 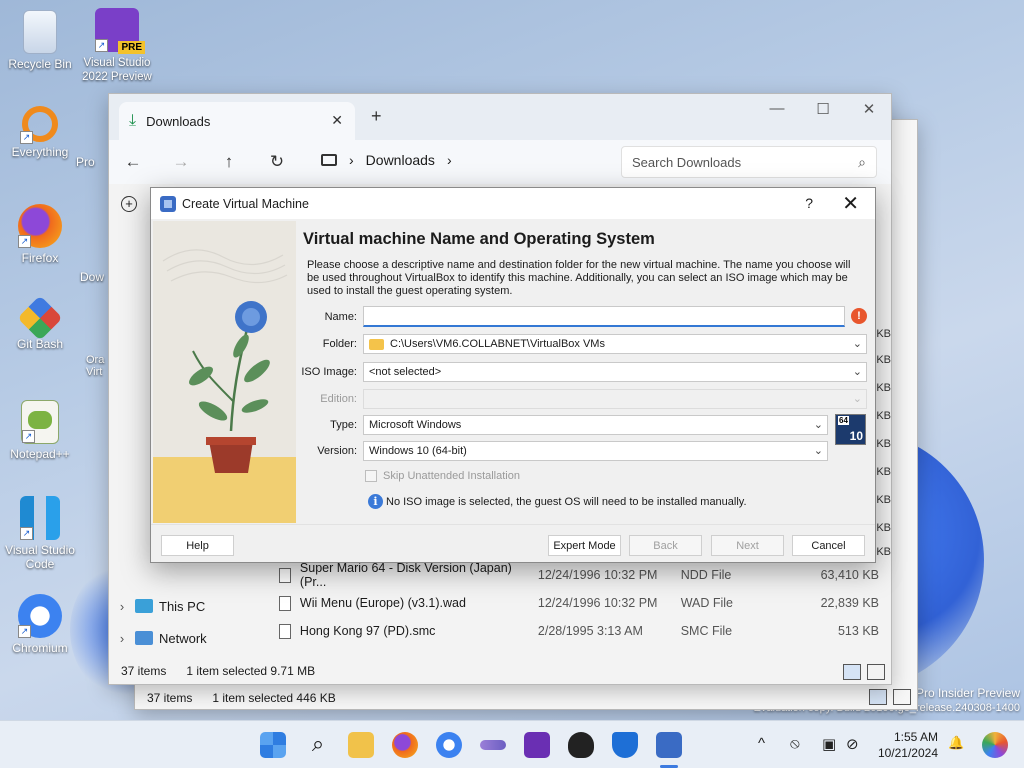 I want to click on breadcrumb: › Downloads ›, so click(x=386, y=160).